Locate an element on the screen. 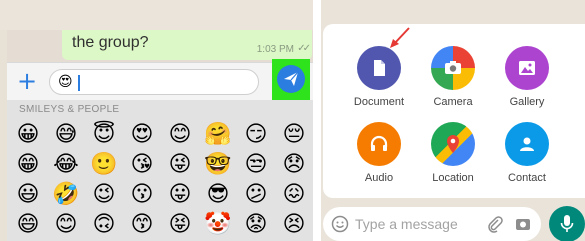  emoji-glyph: 😂 is located at coordinates (66, 164).